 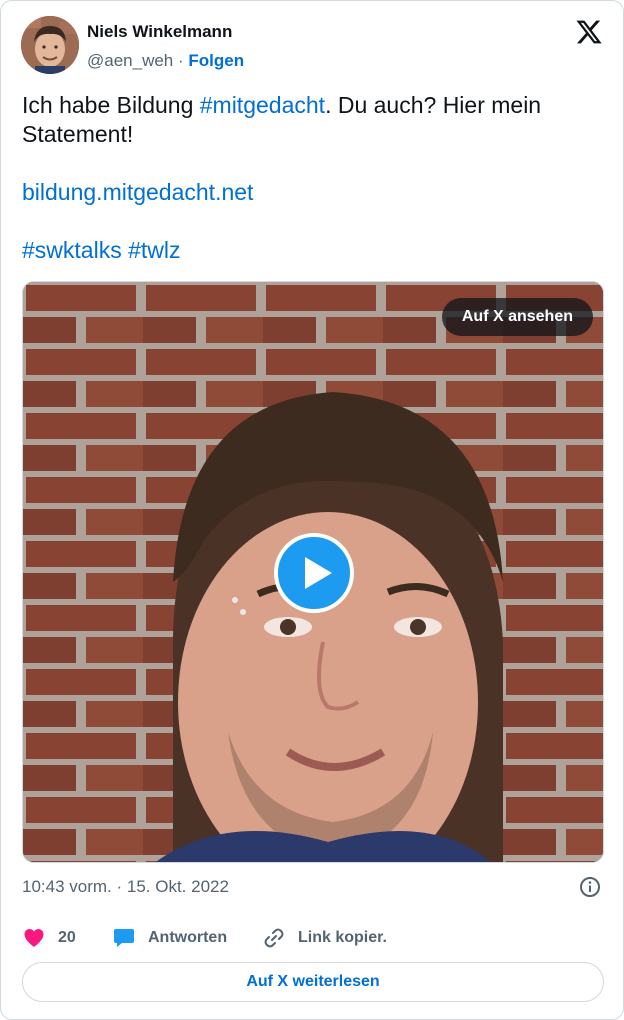 I want to click on copy-link-button: Link kopier., so click(x=324, y=938).